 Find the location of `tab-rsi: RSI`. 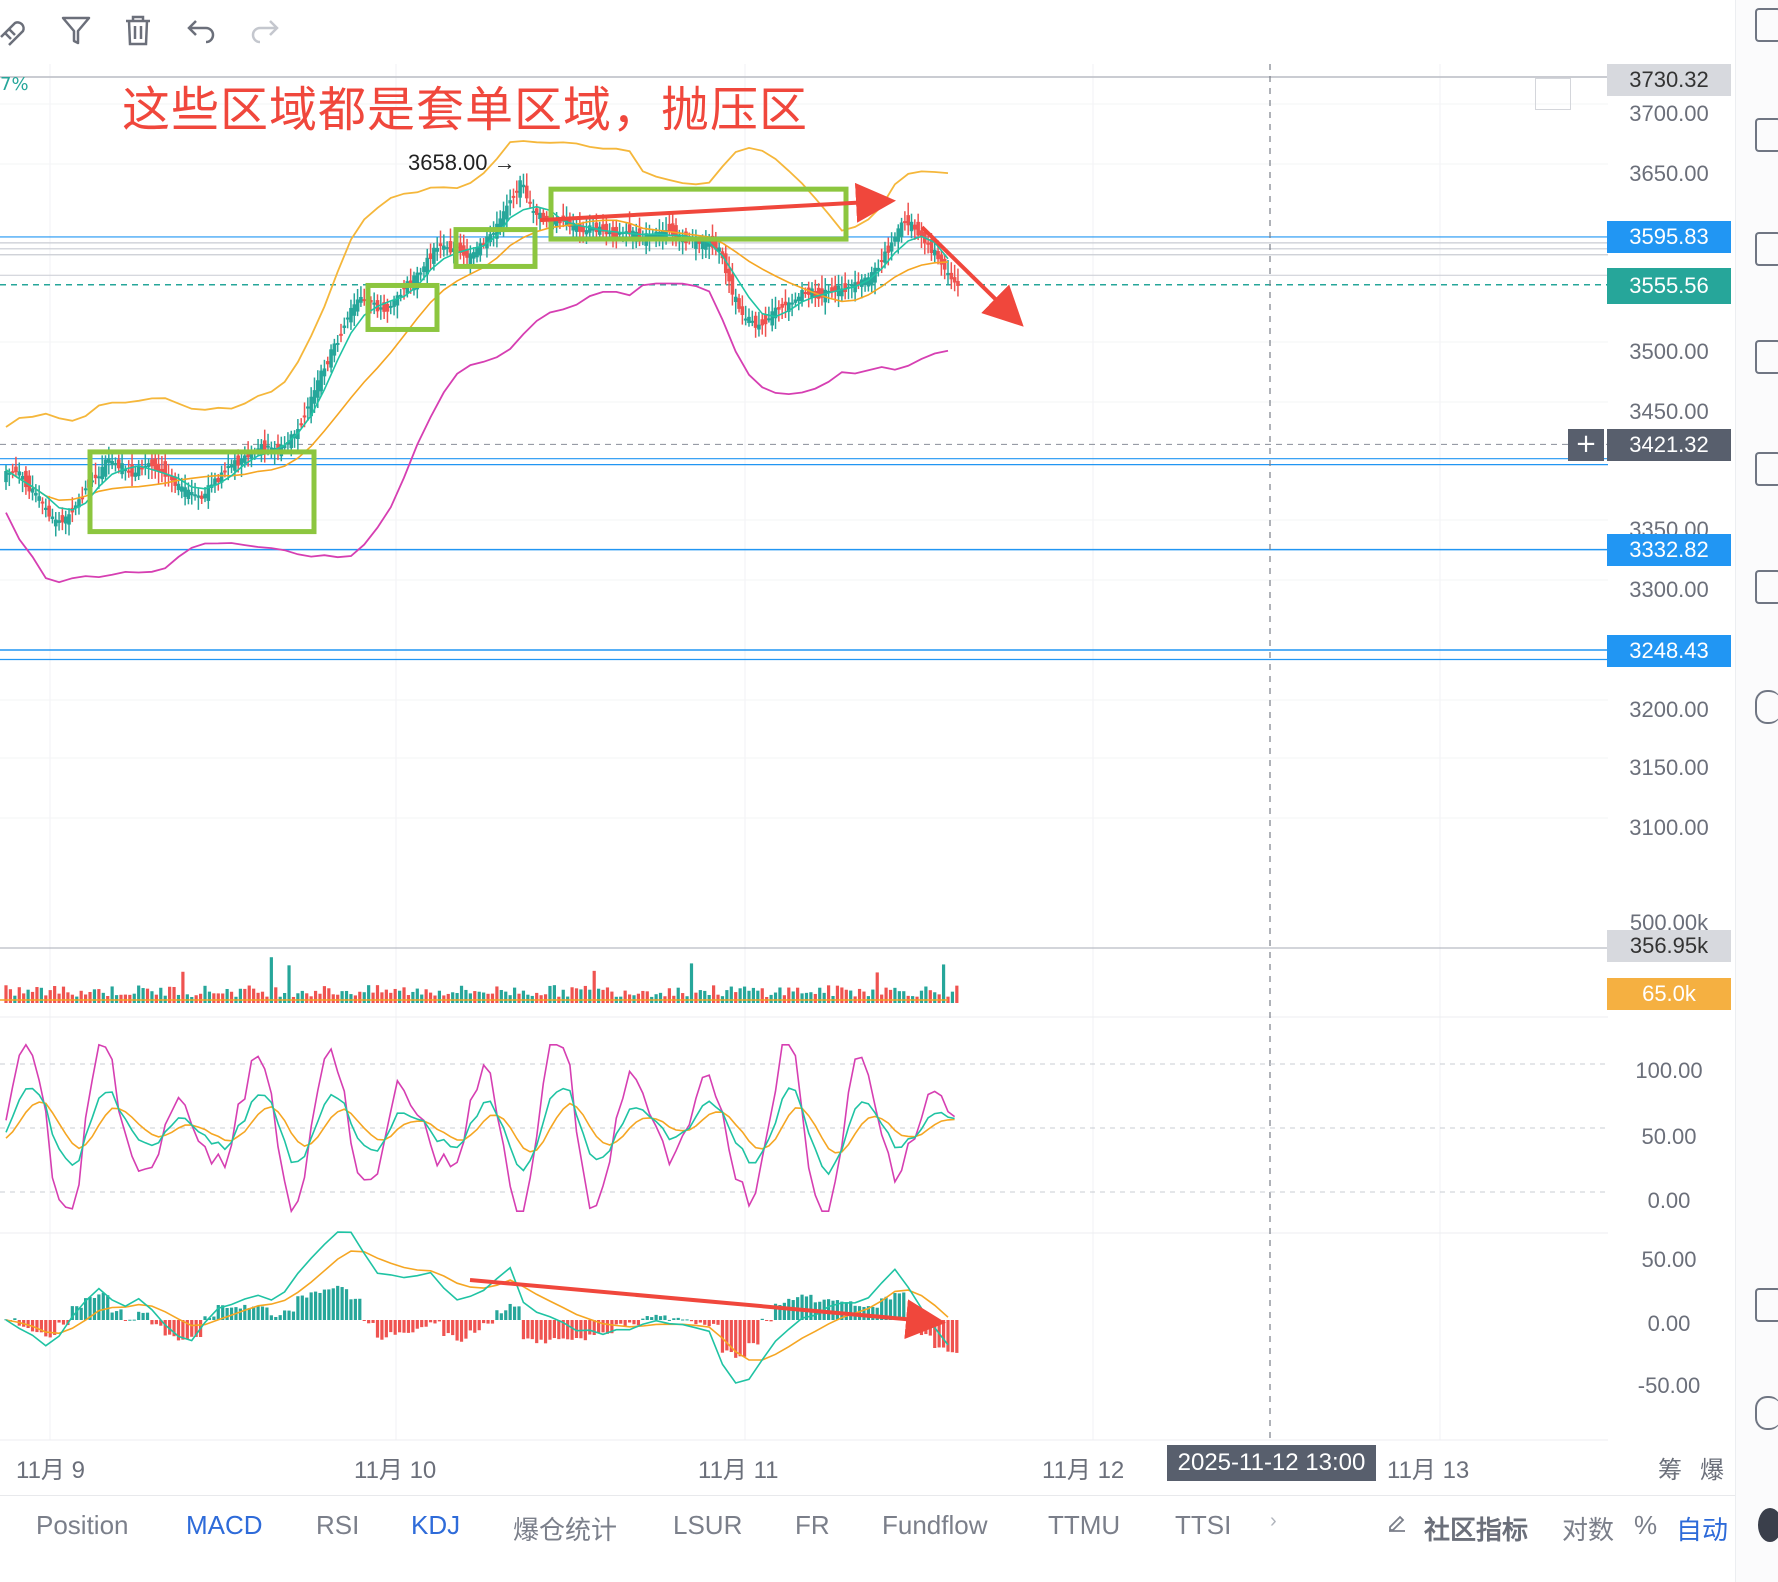

tab-rsi: RSI is located at coordinates (337, 1525).